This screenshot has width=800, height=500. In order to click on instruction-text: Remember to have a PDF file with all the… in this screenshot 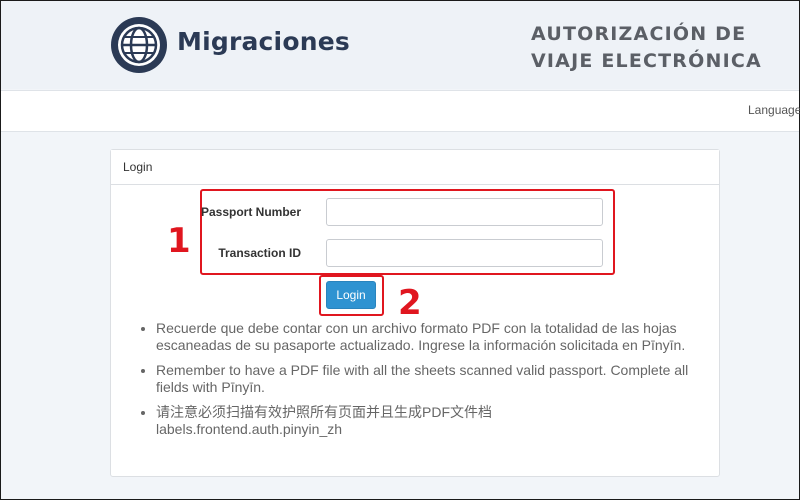, I will do `click(422, 378)`.